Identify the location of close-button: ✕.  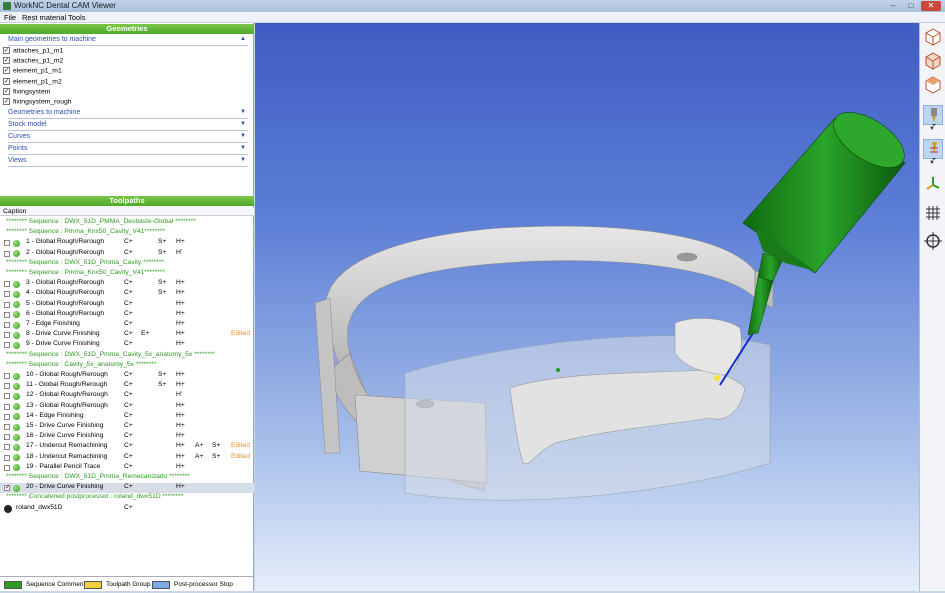
(931, 6).